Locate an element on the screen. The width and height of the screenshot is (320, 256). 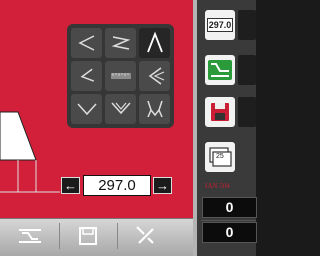
claw-tool-icon is located at coordinates (154, 109).